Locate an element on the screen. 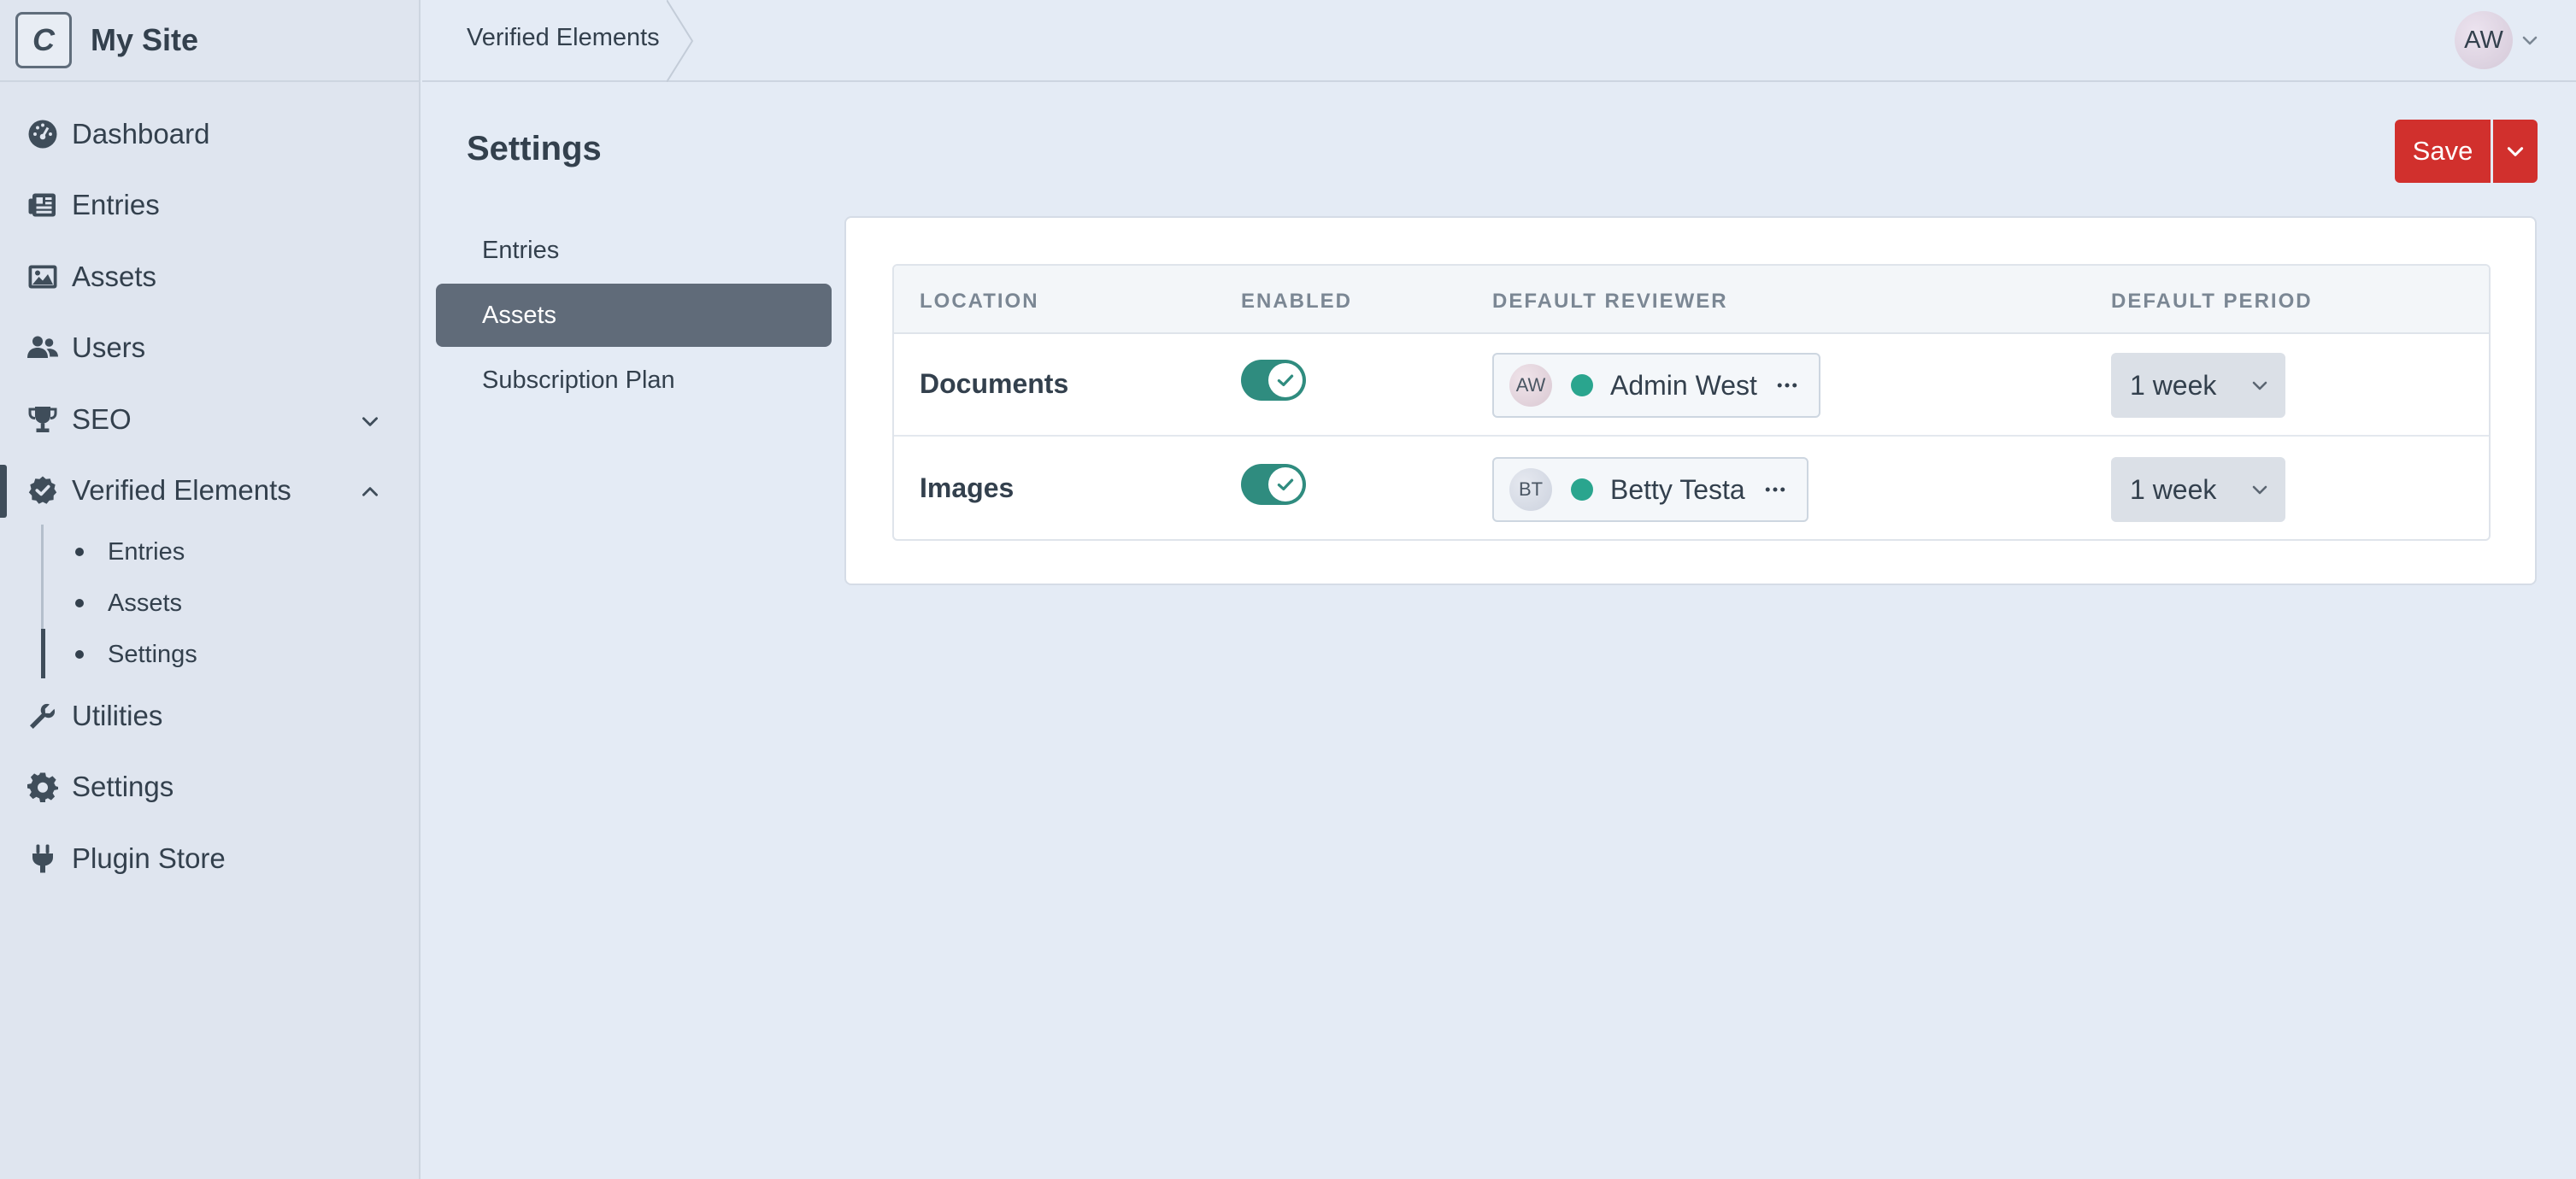 Image resolution: width=2576 pixels, height=1179 pixels. column-header-enabled: ENABLED is located at coordinates (1297, 301).